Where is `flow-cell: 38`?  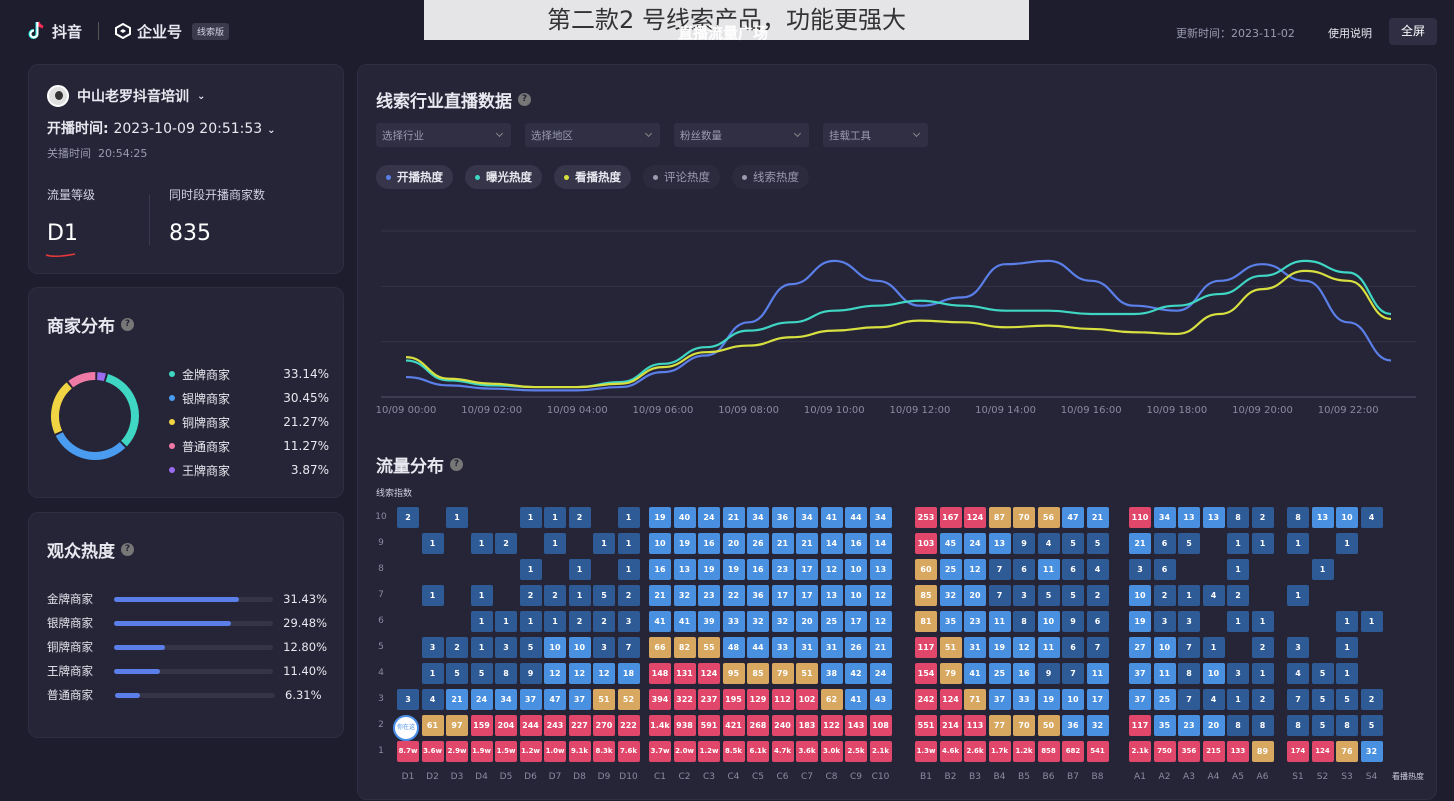 flow-cell: 38 is located at coordinates (831, 673).